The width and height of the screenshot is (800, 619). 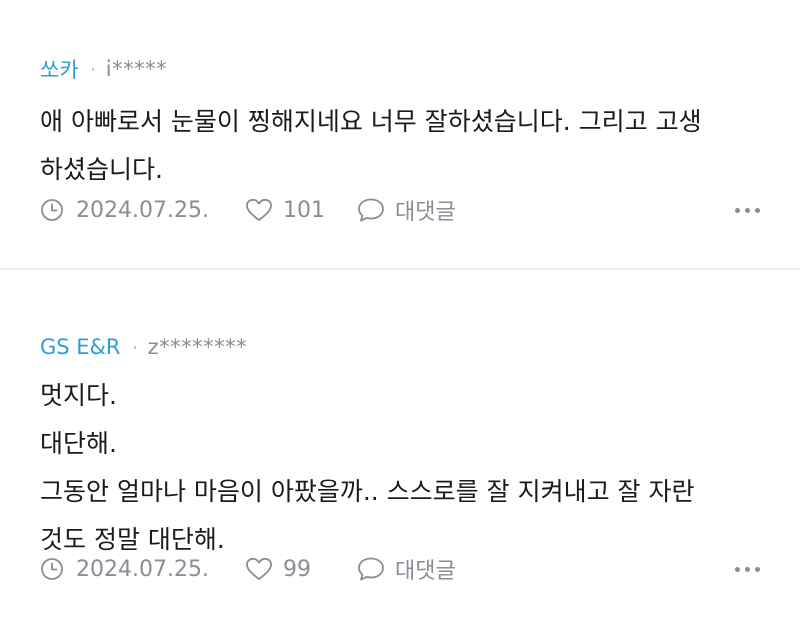 I want to click on comment-header: 쏘카 · i*****, so click(x=400, y=69).